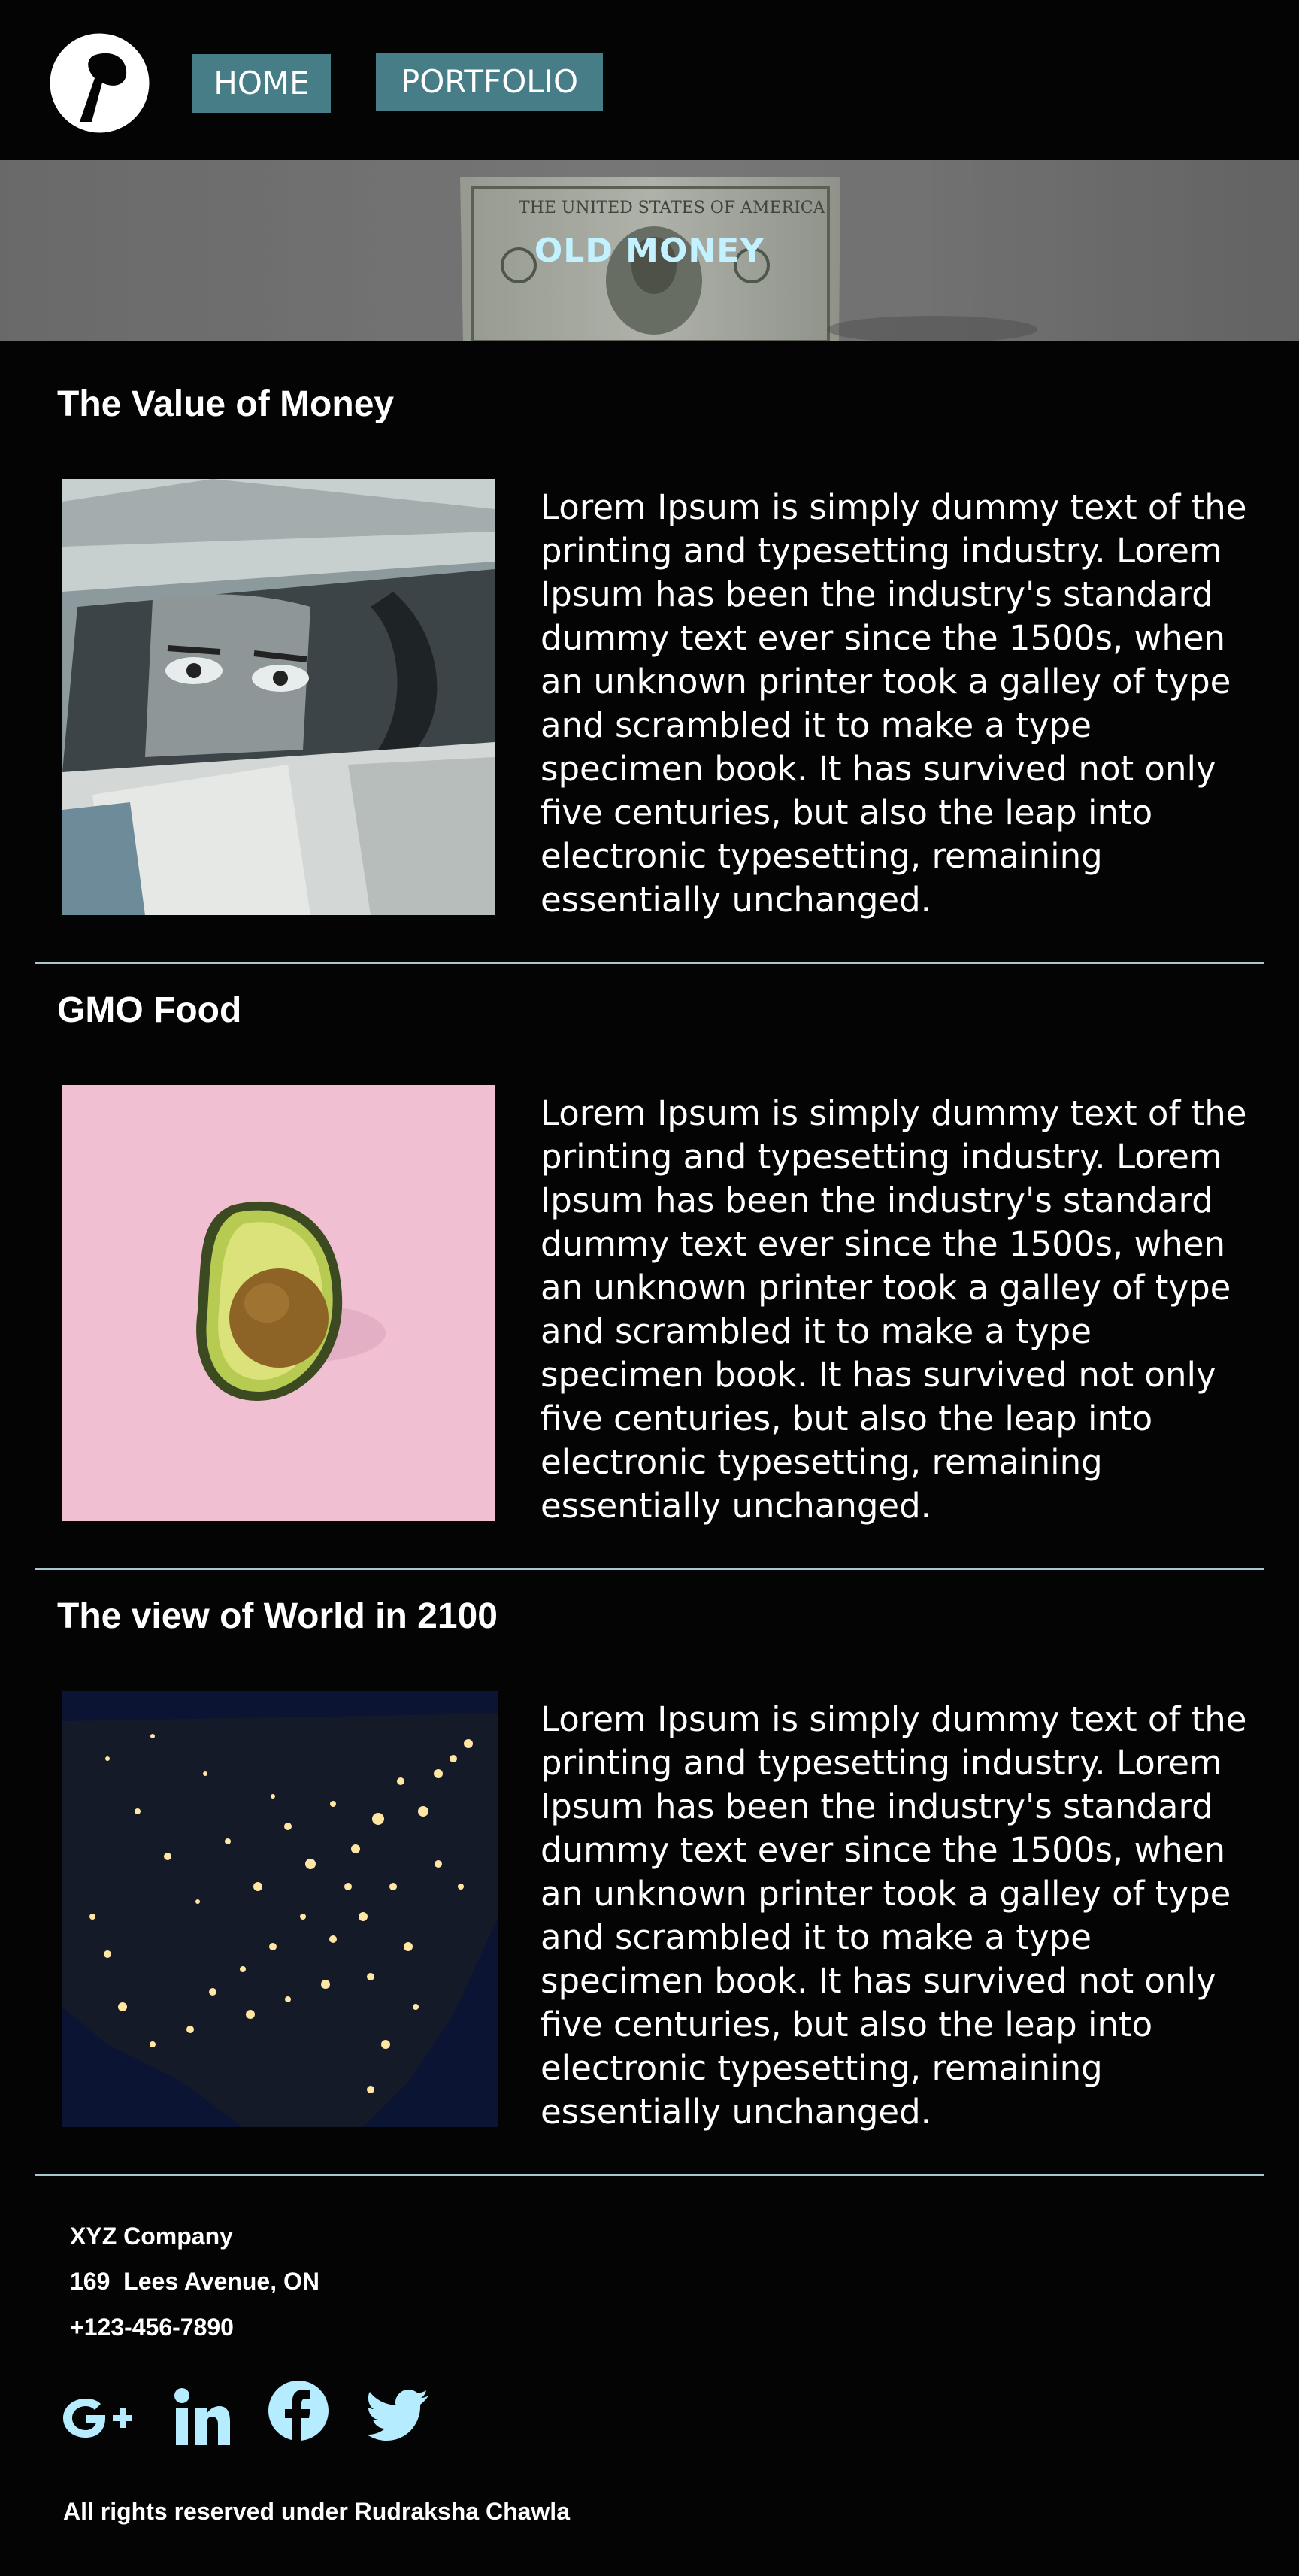 The width and height of the screenshot is (1299, 2576). I want to click on avocado-image, so click(278, 1303).